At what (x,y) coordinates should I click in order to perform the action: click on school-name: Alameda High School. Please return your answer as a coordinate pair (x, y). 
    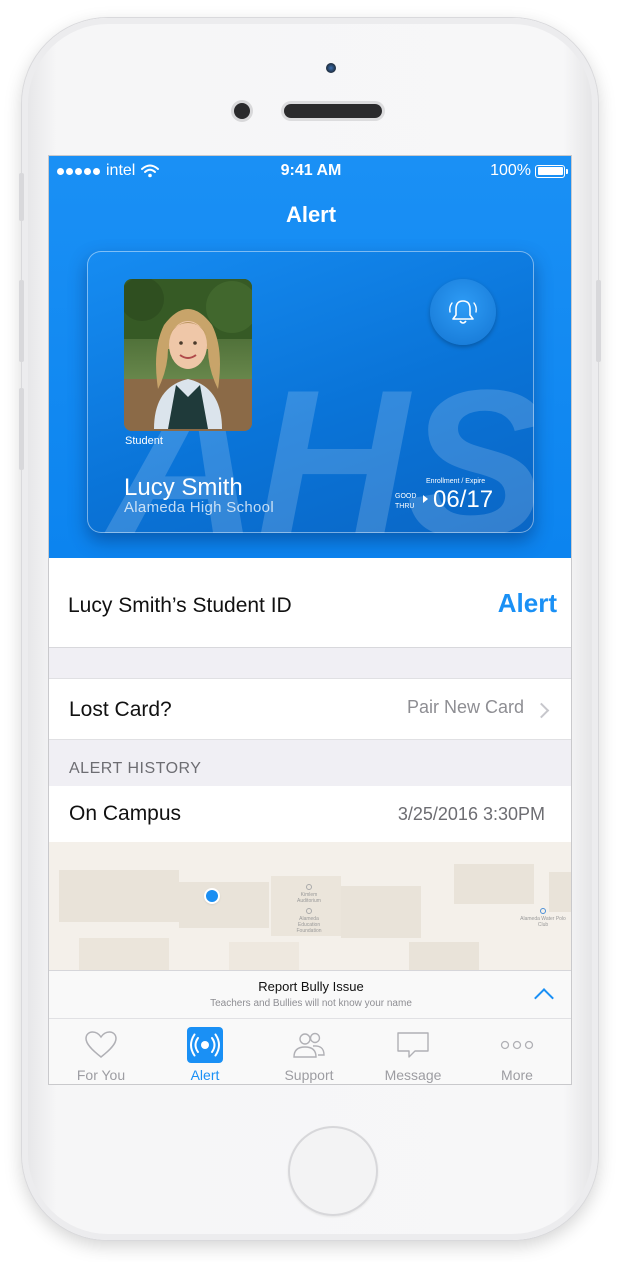
    Looking at the image, I should click on (199, 507).